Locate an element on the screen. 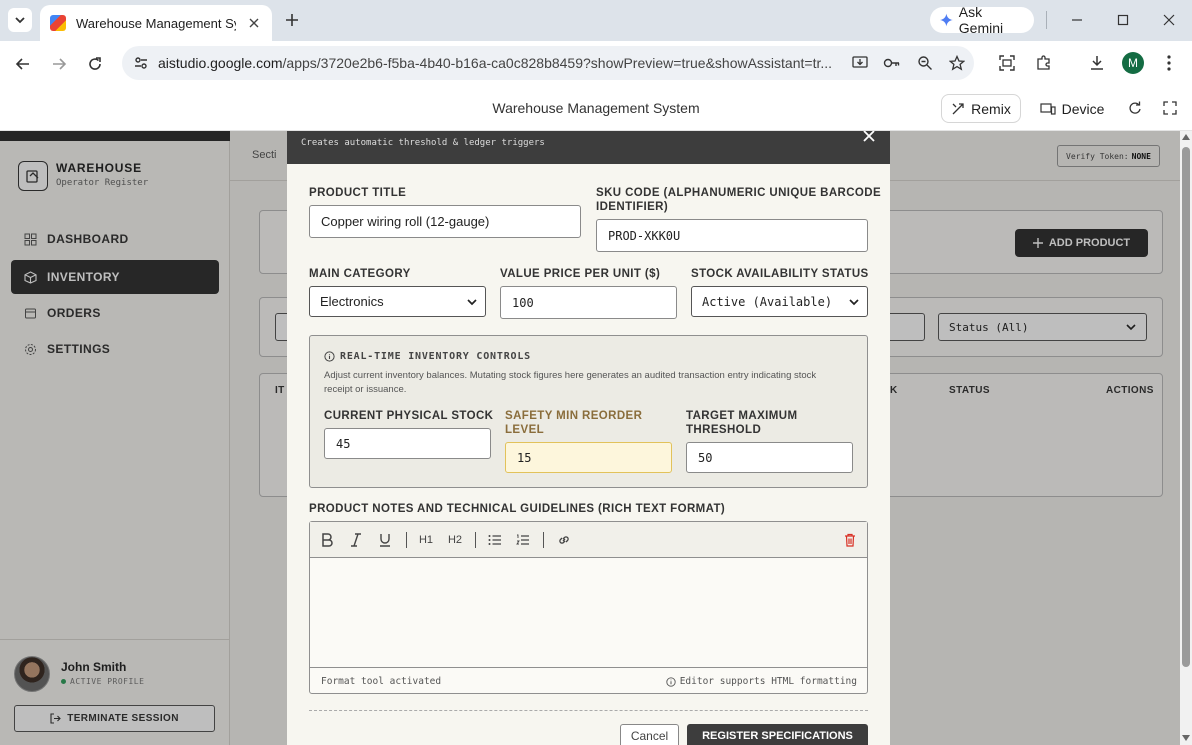 The image size is (1192, 745). bold-icon is located at coordinates (327, 540).